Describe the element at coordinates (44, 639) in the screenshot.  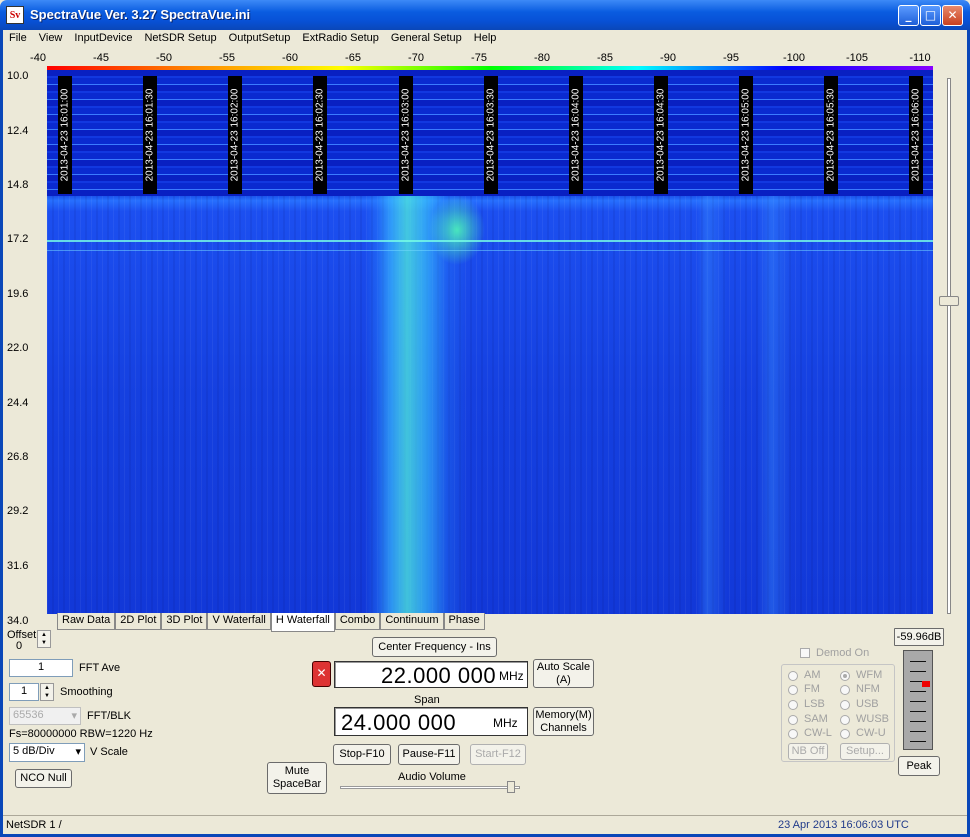
I see `offset-spinner: ▲ ▼` at that location.